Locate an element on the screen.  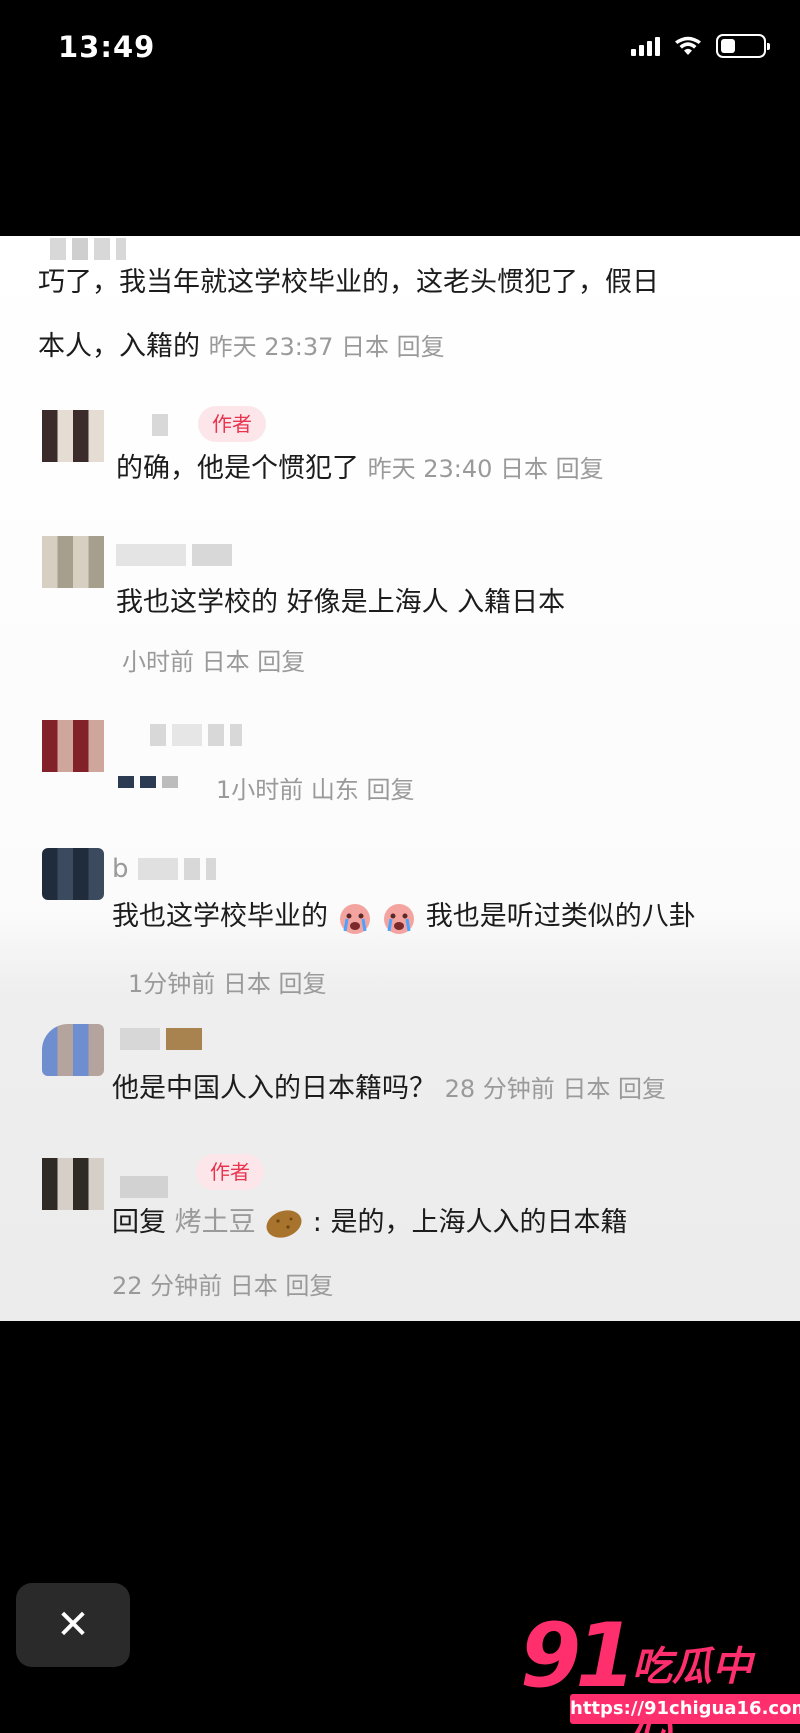
comment-text: 我也这学校的 好像是上海人 入籍日本 is located at coordinates (341, 602).